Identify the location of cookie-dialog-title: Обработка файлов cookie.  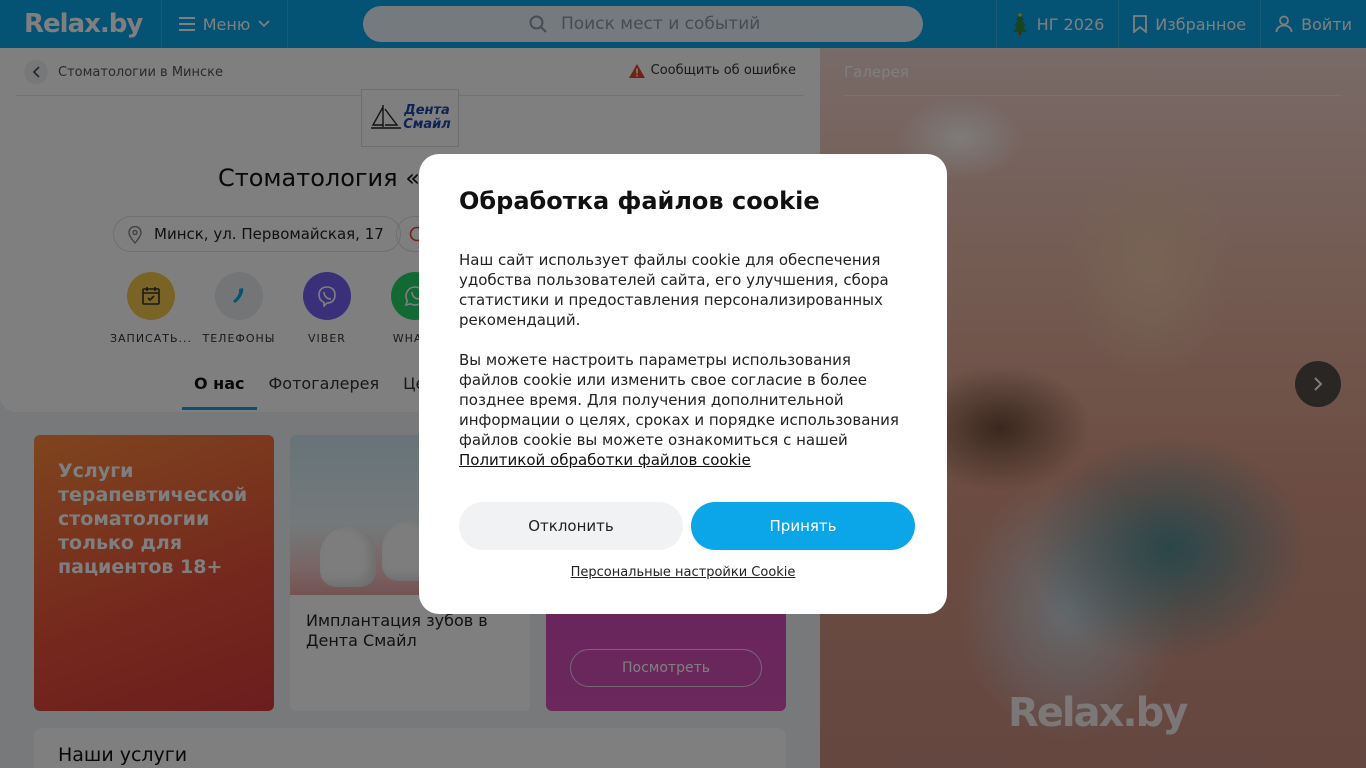
(639, 201).